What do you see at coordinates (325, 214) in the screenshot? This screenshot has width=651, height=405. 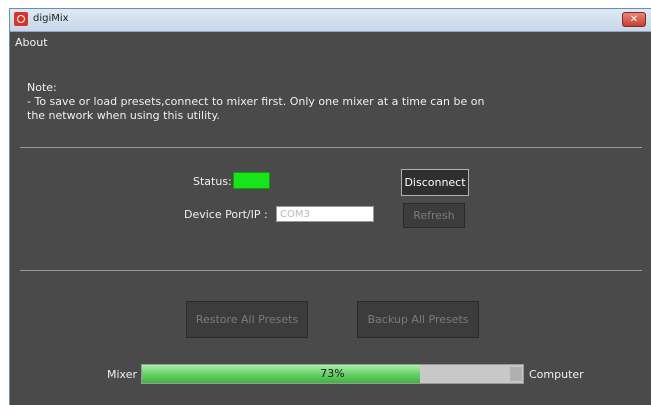 I see `device-port-input` at bounding box center [325, 214].